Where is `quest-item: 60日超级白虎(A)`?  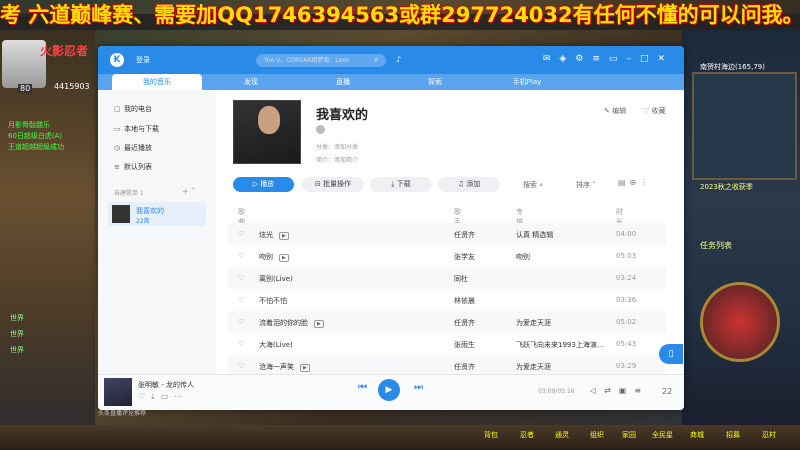 quest-item: 60日超级白虎(A) is located at coordinates (50, 136).